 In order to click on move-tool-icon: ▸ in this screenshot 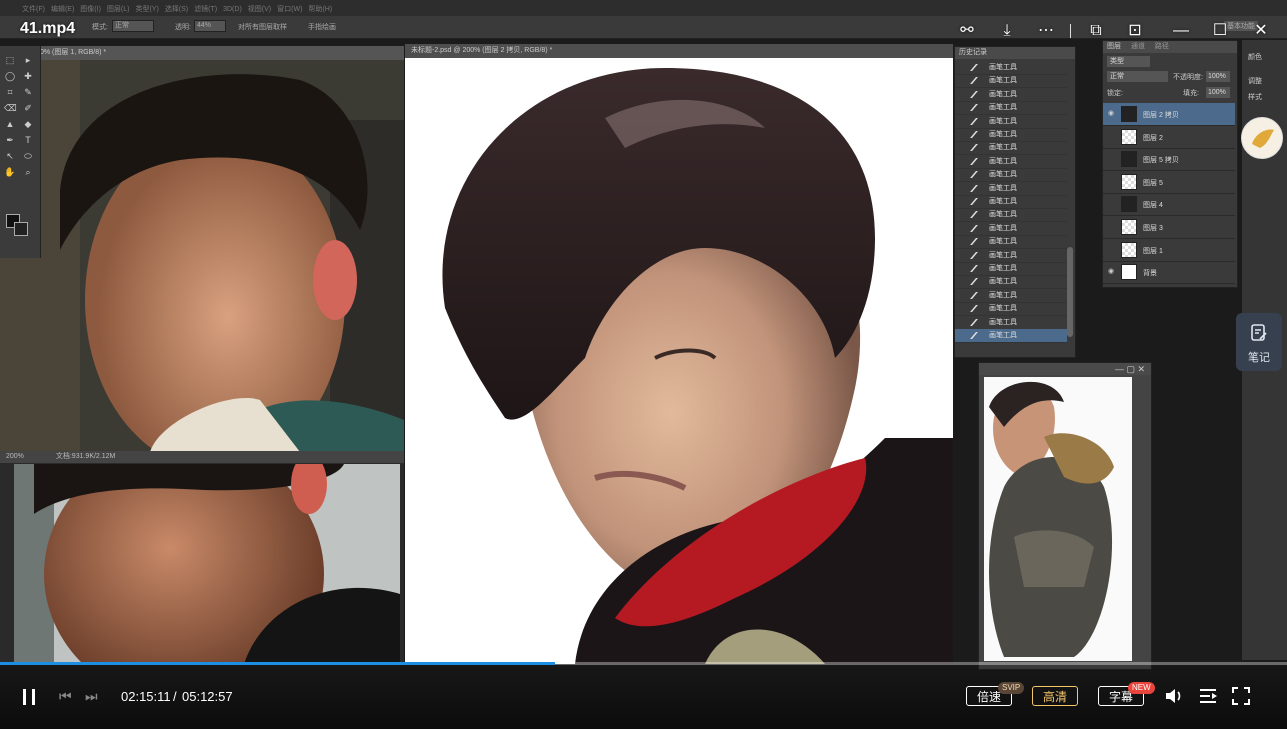, I will do `click(28, 60)`.